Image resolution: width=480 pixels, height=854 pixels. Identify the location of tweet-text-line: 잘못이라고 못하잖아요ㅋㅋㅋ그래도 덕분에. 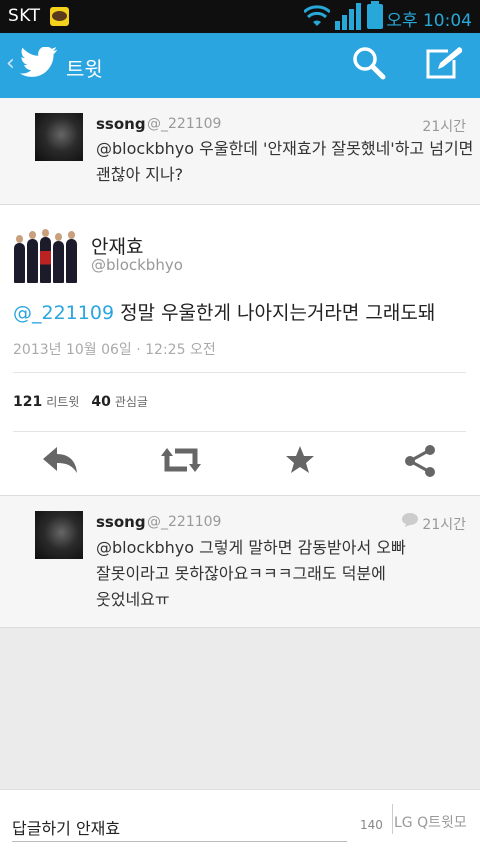
(241, 573).